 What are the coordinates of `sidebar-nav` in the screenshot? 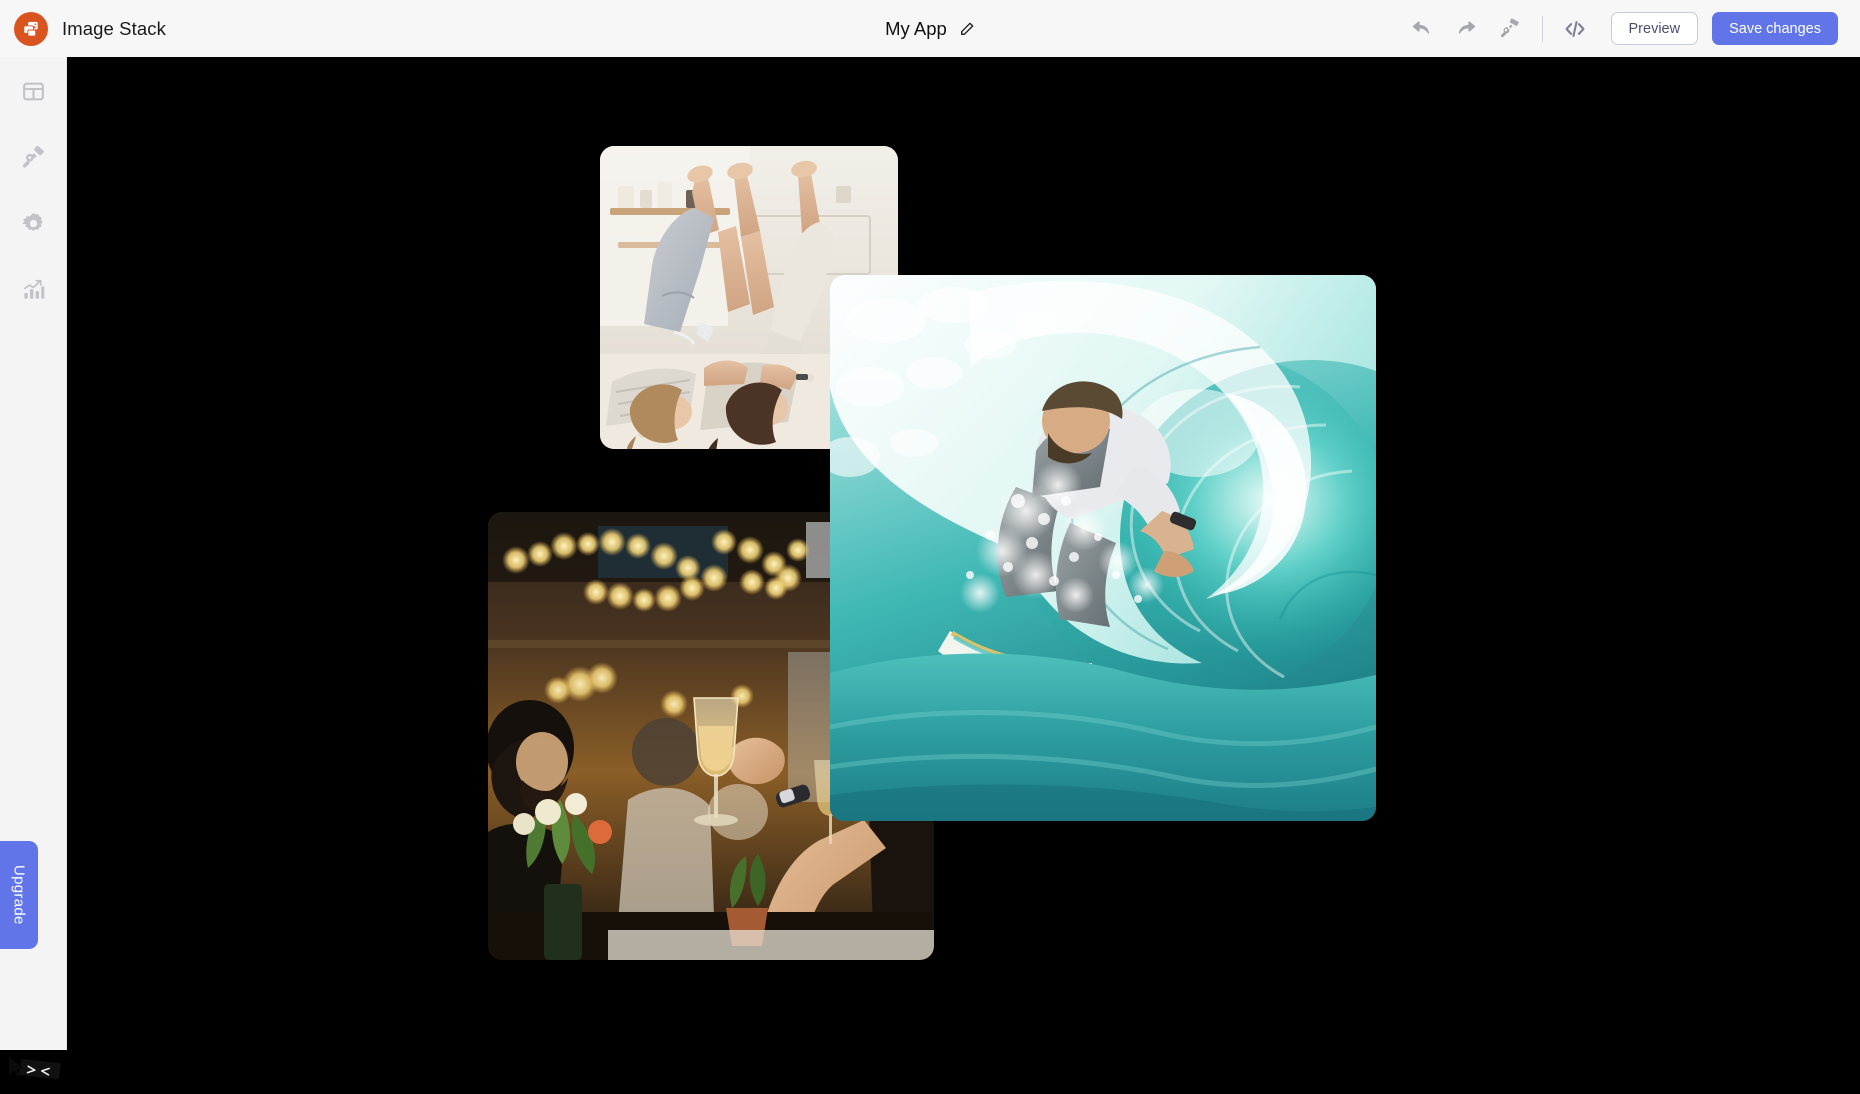 It's located at (33, 184).